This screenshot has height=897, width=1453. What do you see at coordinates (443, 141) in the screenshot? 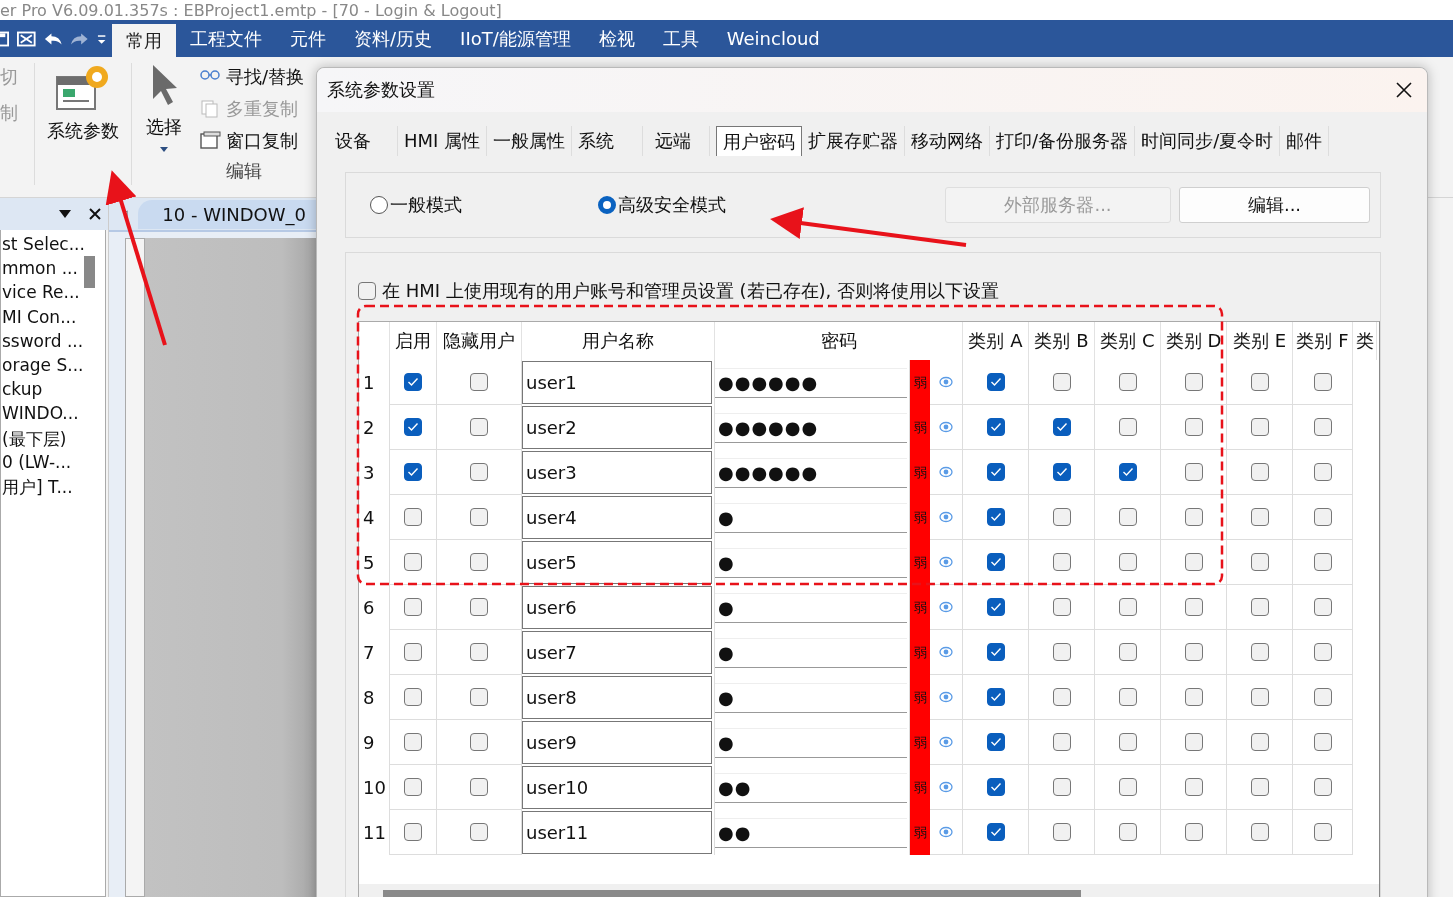
I see `tab: HMI 属性` at bounding box center [443, 141].